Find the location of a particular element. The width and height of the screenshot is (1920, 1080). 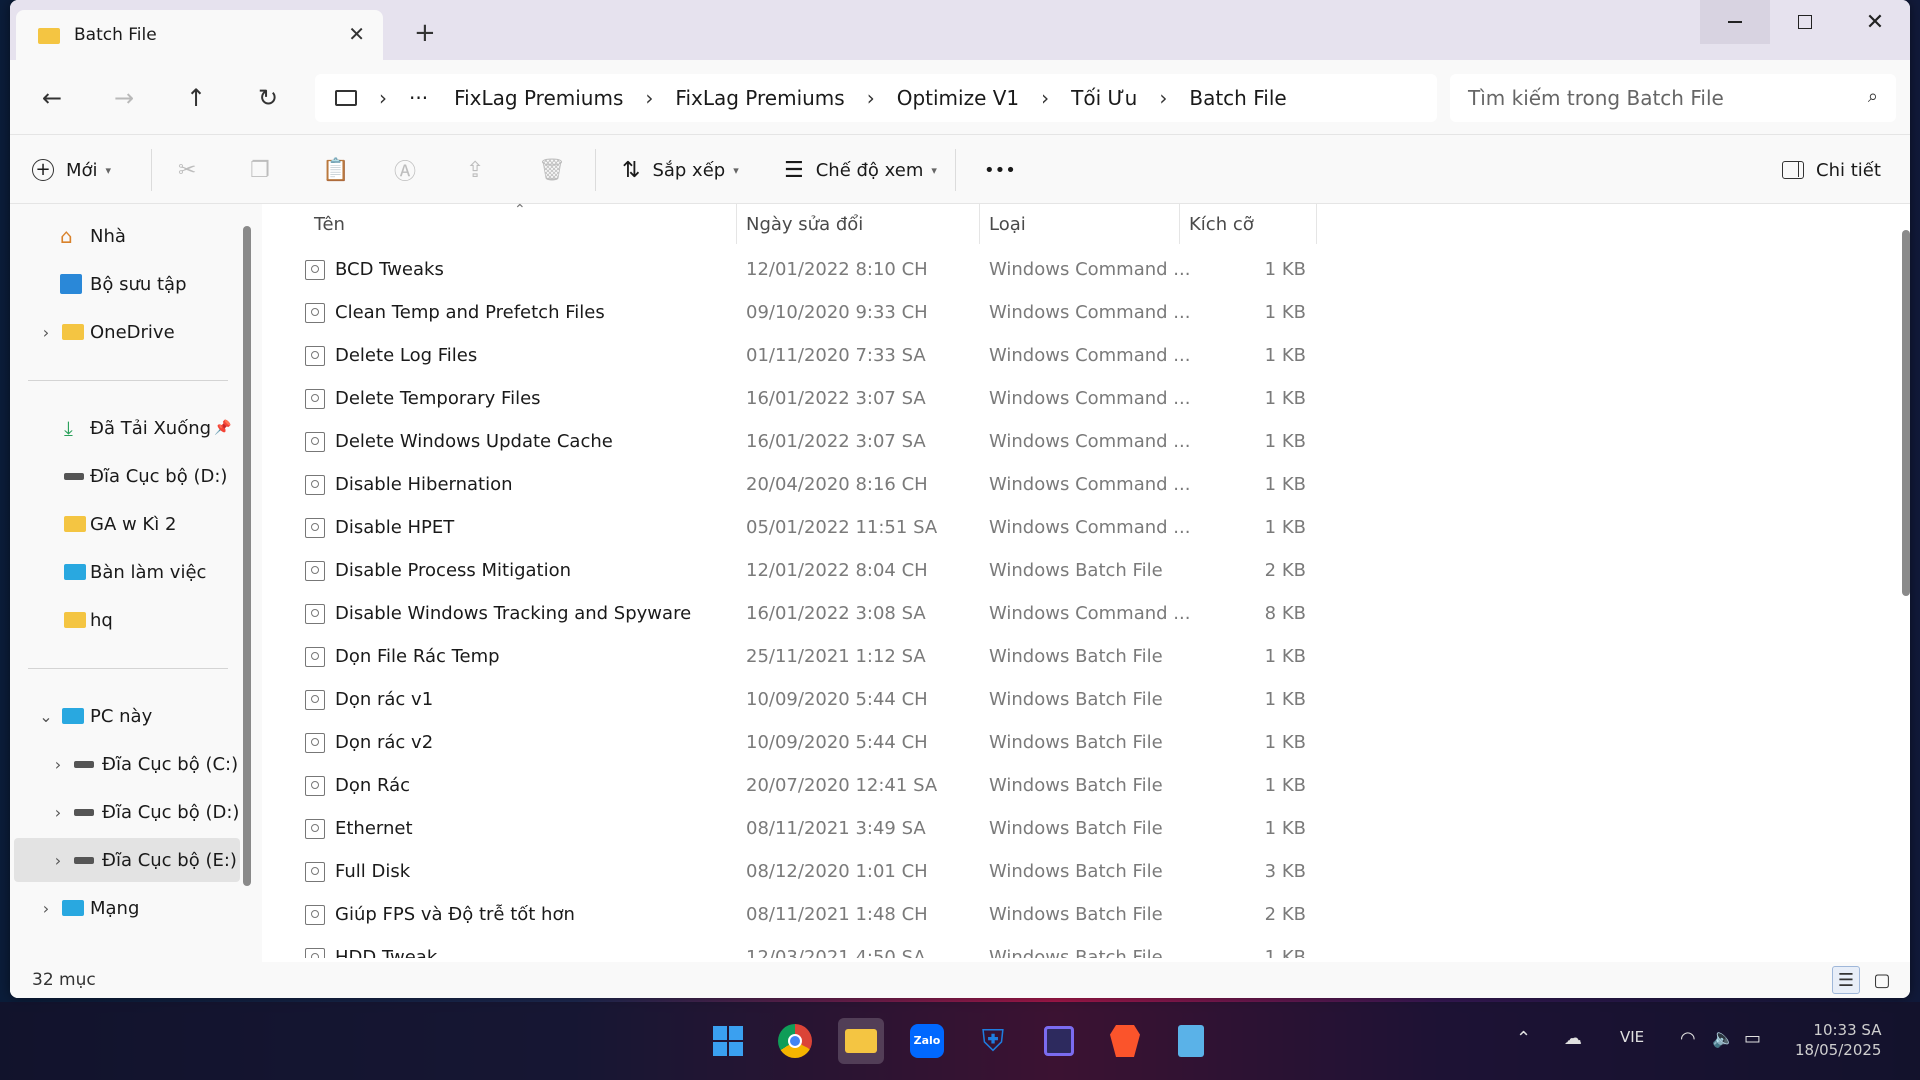

refresh-button: ↻ is located at coordinates (268, 98).